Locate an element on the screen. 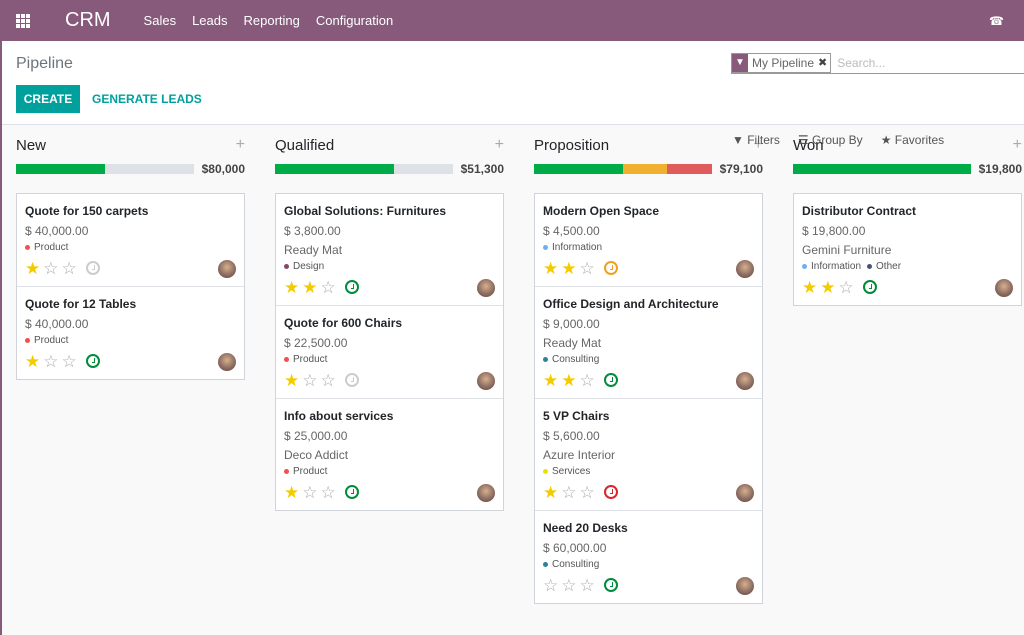 Image resolution: width=1024 pixels, height=635 pixels. search-facet: ▼ My Pipeline ✖ is located at coordinates (781, 62).